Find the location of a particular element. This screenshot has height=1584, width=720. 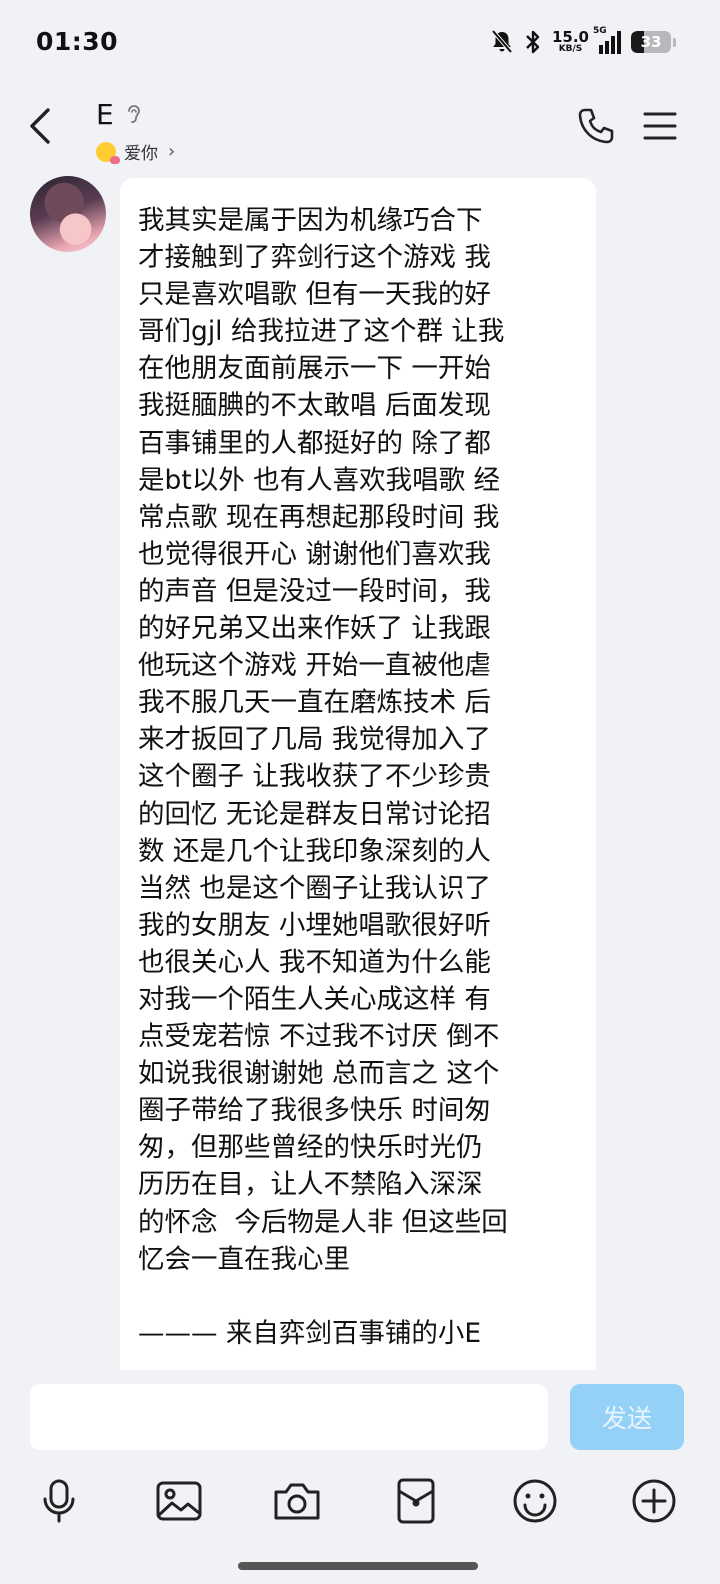

camera-icon is located at coordinates (297, 1501).